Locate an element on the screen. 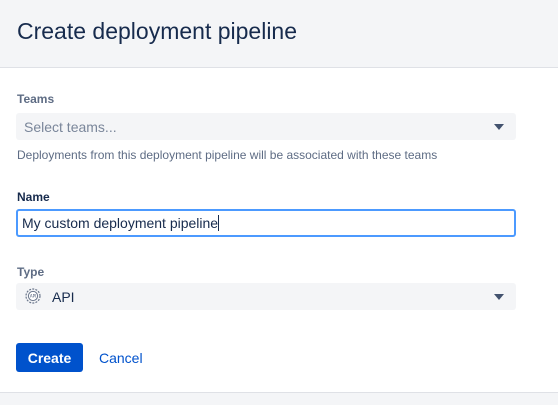  text-cursor is located at coordinates (219, 223).